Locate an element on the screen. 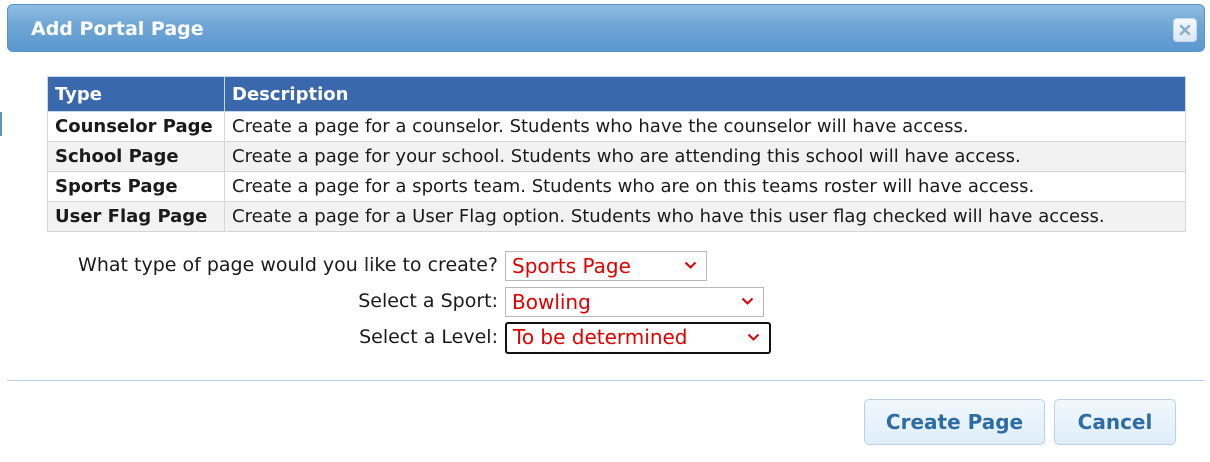  page-type-select: Sports Page is located at coordinates (606, 266).